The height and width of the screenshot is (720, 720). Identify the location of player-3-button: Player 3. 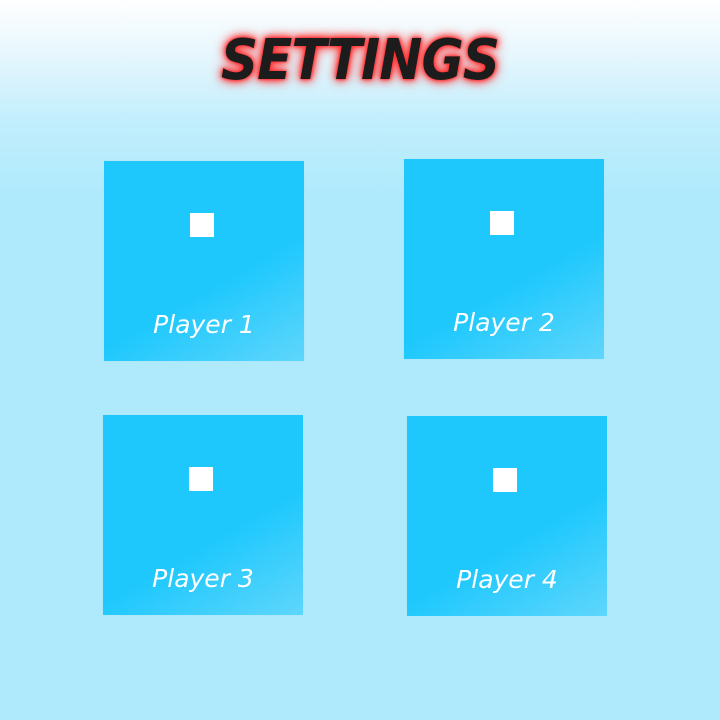
(203, 515).